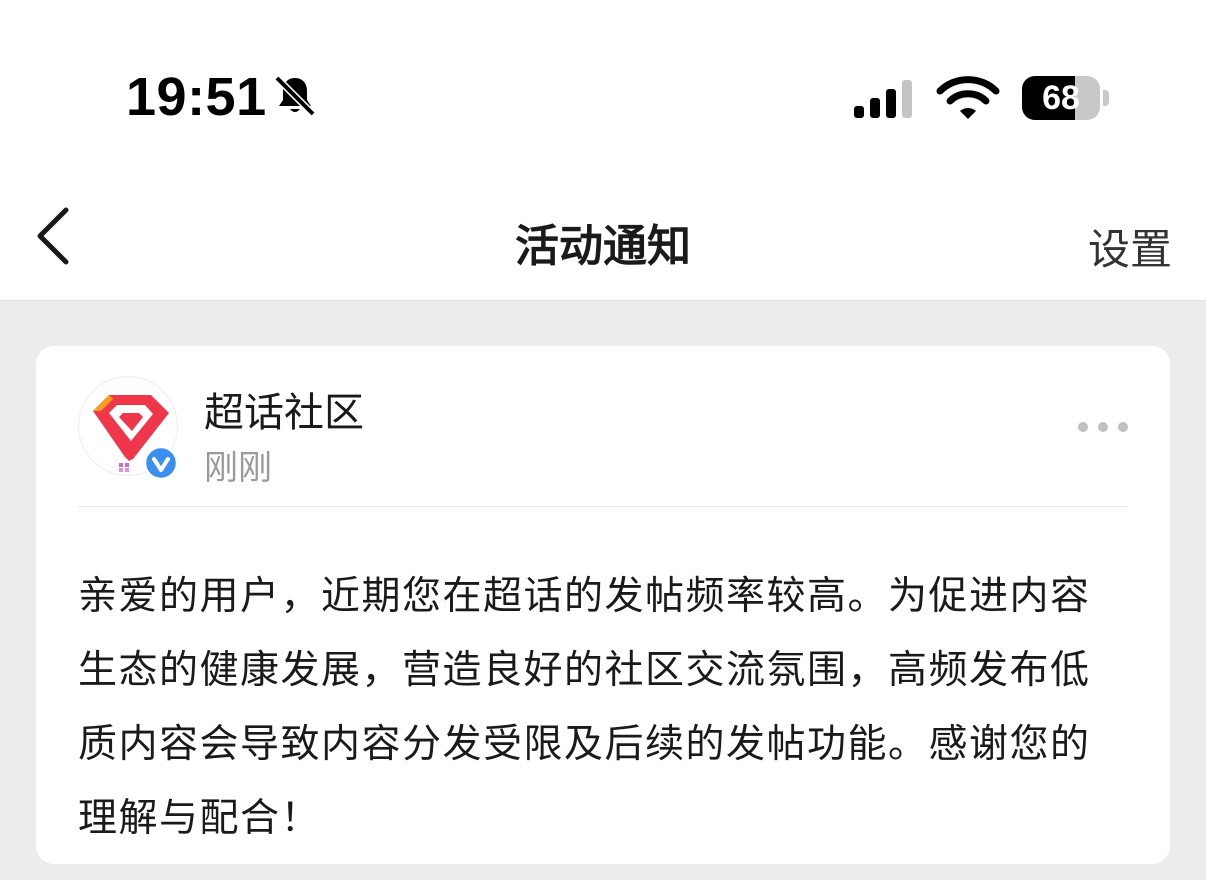 The width and height of the screenshot is (1206, 880). What do you see at coordinates (284, 409) in the screenshot?
I see `sender-name: 超话社区` at bounding box center [284, 409].